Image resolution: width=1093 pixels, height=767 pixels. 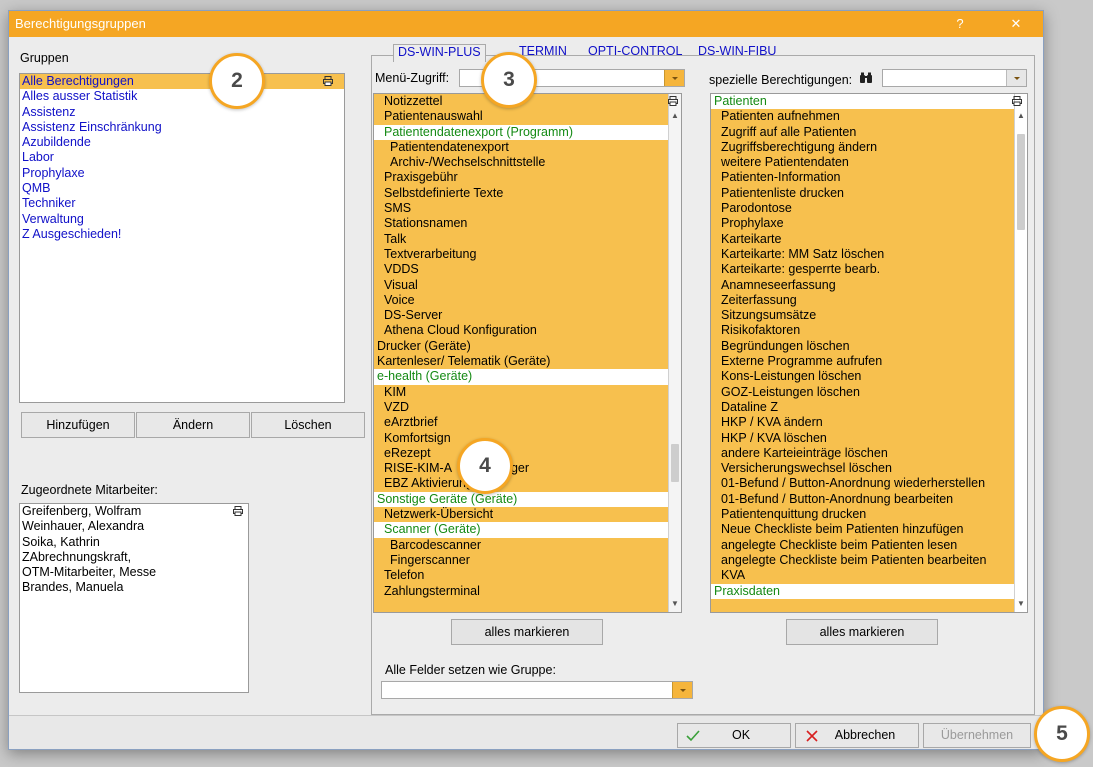 What do you see at coordinates (527, 208) in the screenshot?
I see `list-item: SMS` at bounding box center [527, 208].